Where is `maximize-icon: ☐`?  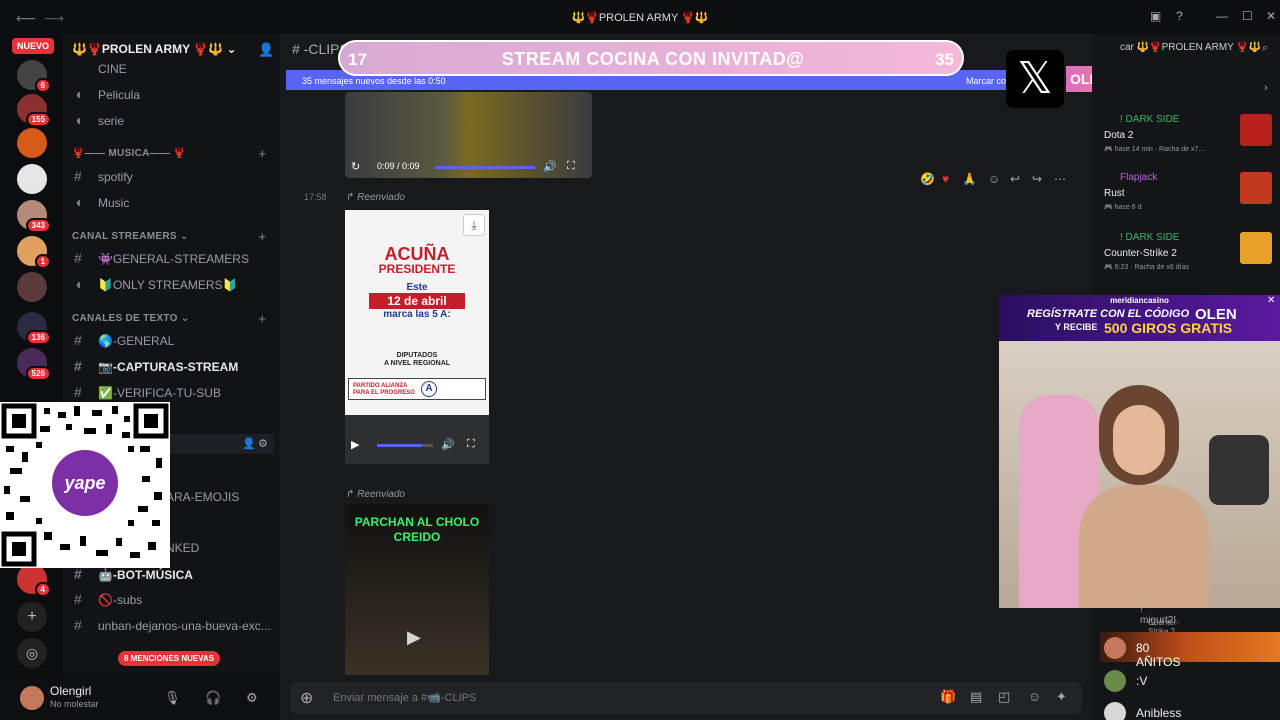 maximize-icon: ☐ is located at coordinates (1247, 16).